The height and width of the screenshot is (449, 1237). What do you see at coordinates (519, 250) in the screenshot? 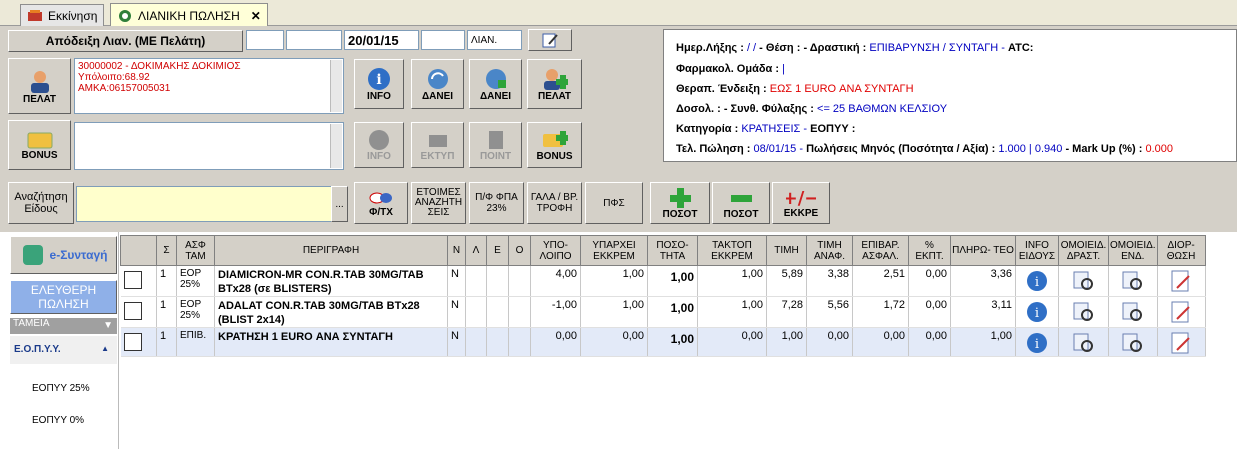
I see `column-header: Ο` at bounding box center [519, 250].